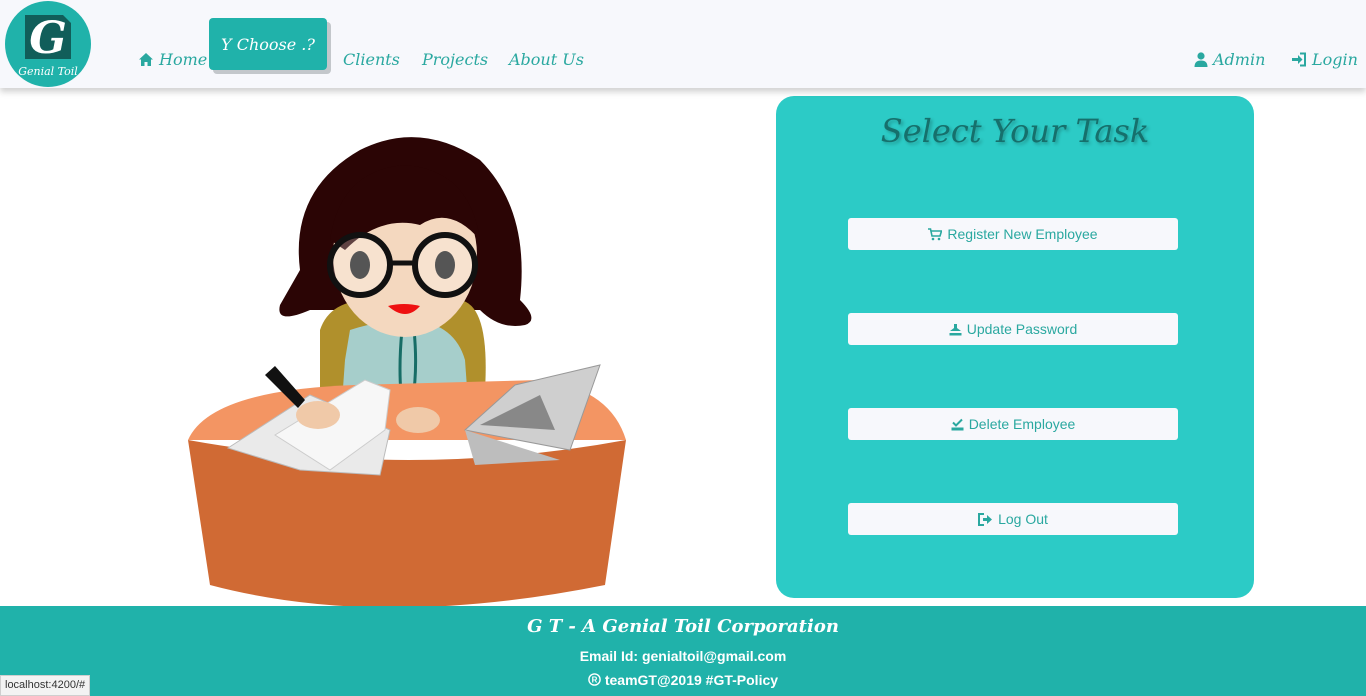 This screenshot has height=696, width=1366. I want to click on log-out-label: Log Out, so click(1023, 519).